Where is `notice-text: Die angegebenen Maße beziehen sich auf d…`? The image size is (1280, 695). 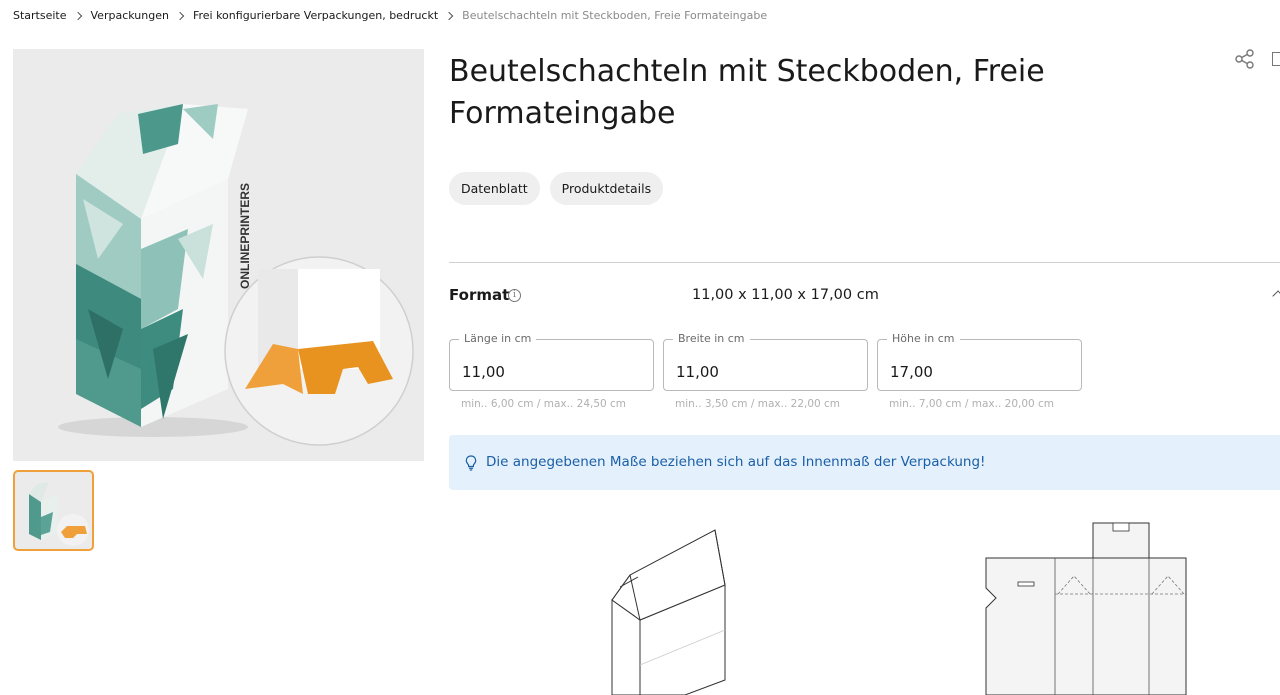
notice-text: Die angegebenen Maße beziehen sich auf d… is located at coordinates (736, 462).